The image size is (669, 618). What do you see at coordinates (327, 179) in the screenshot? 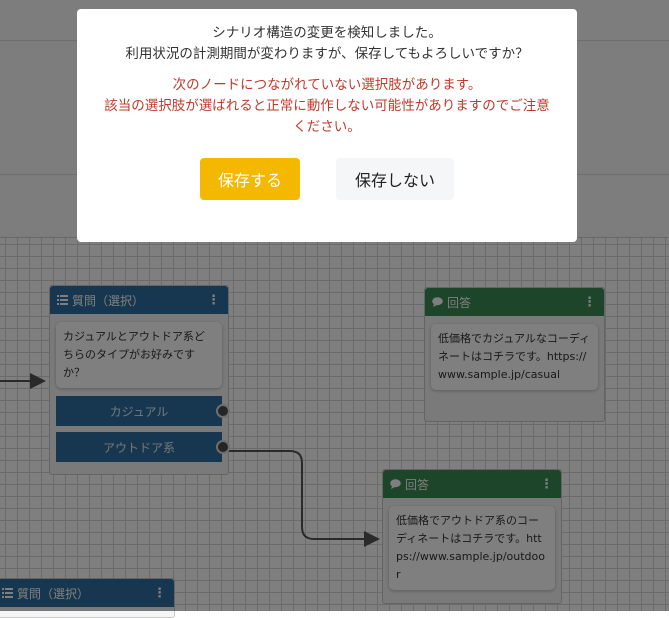
I see `dialog-buttons: 保存する 保存しない` at bounding box center [327, 179].